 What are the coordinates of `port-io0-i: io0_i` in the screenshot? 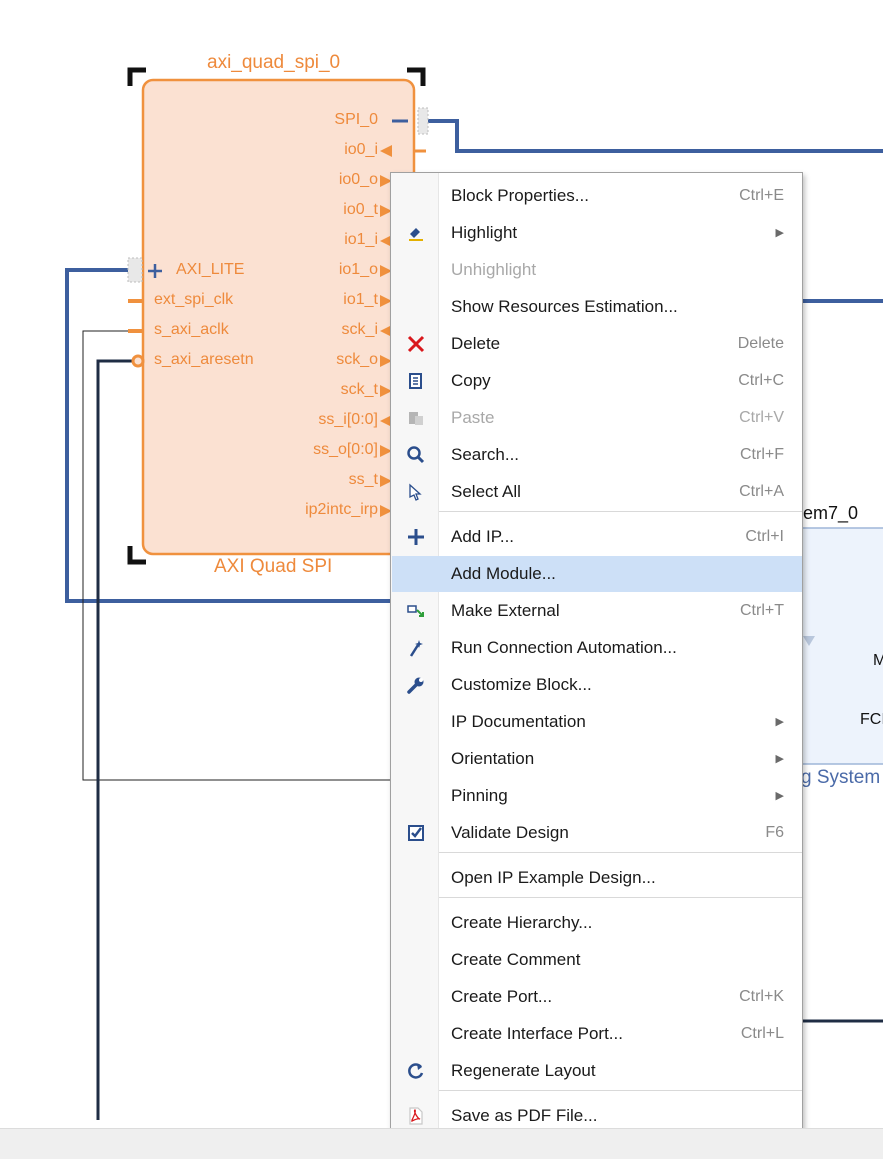 It's located at (361, 150).